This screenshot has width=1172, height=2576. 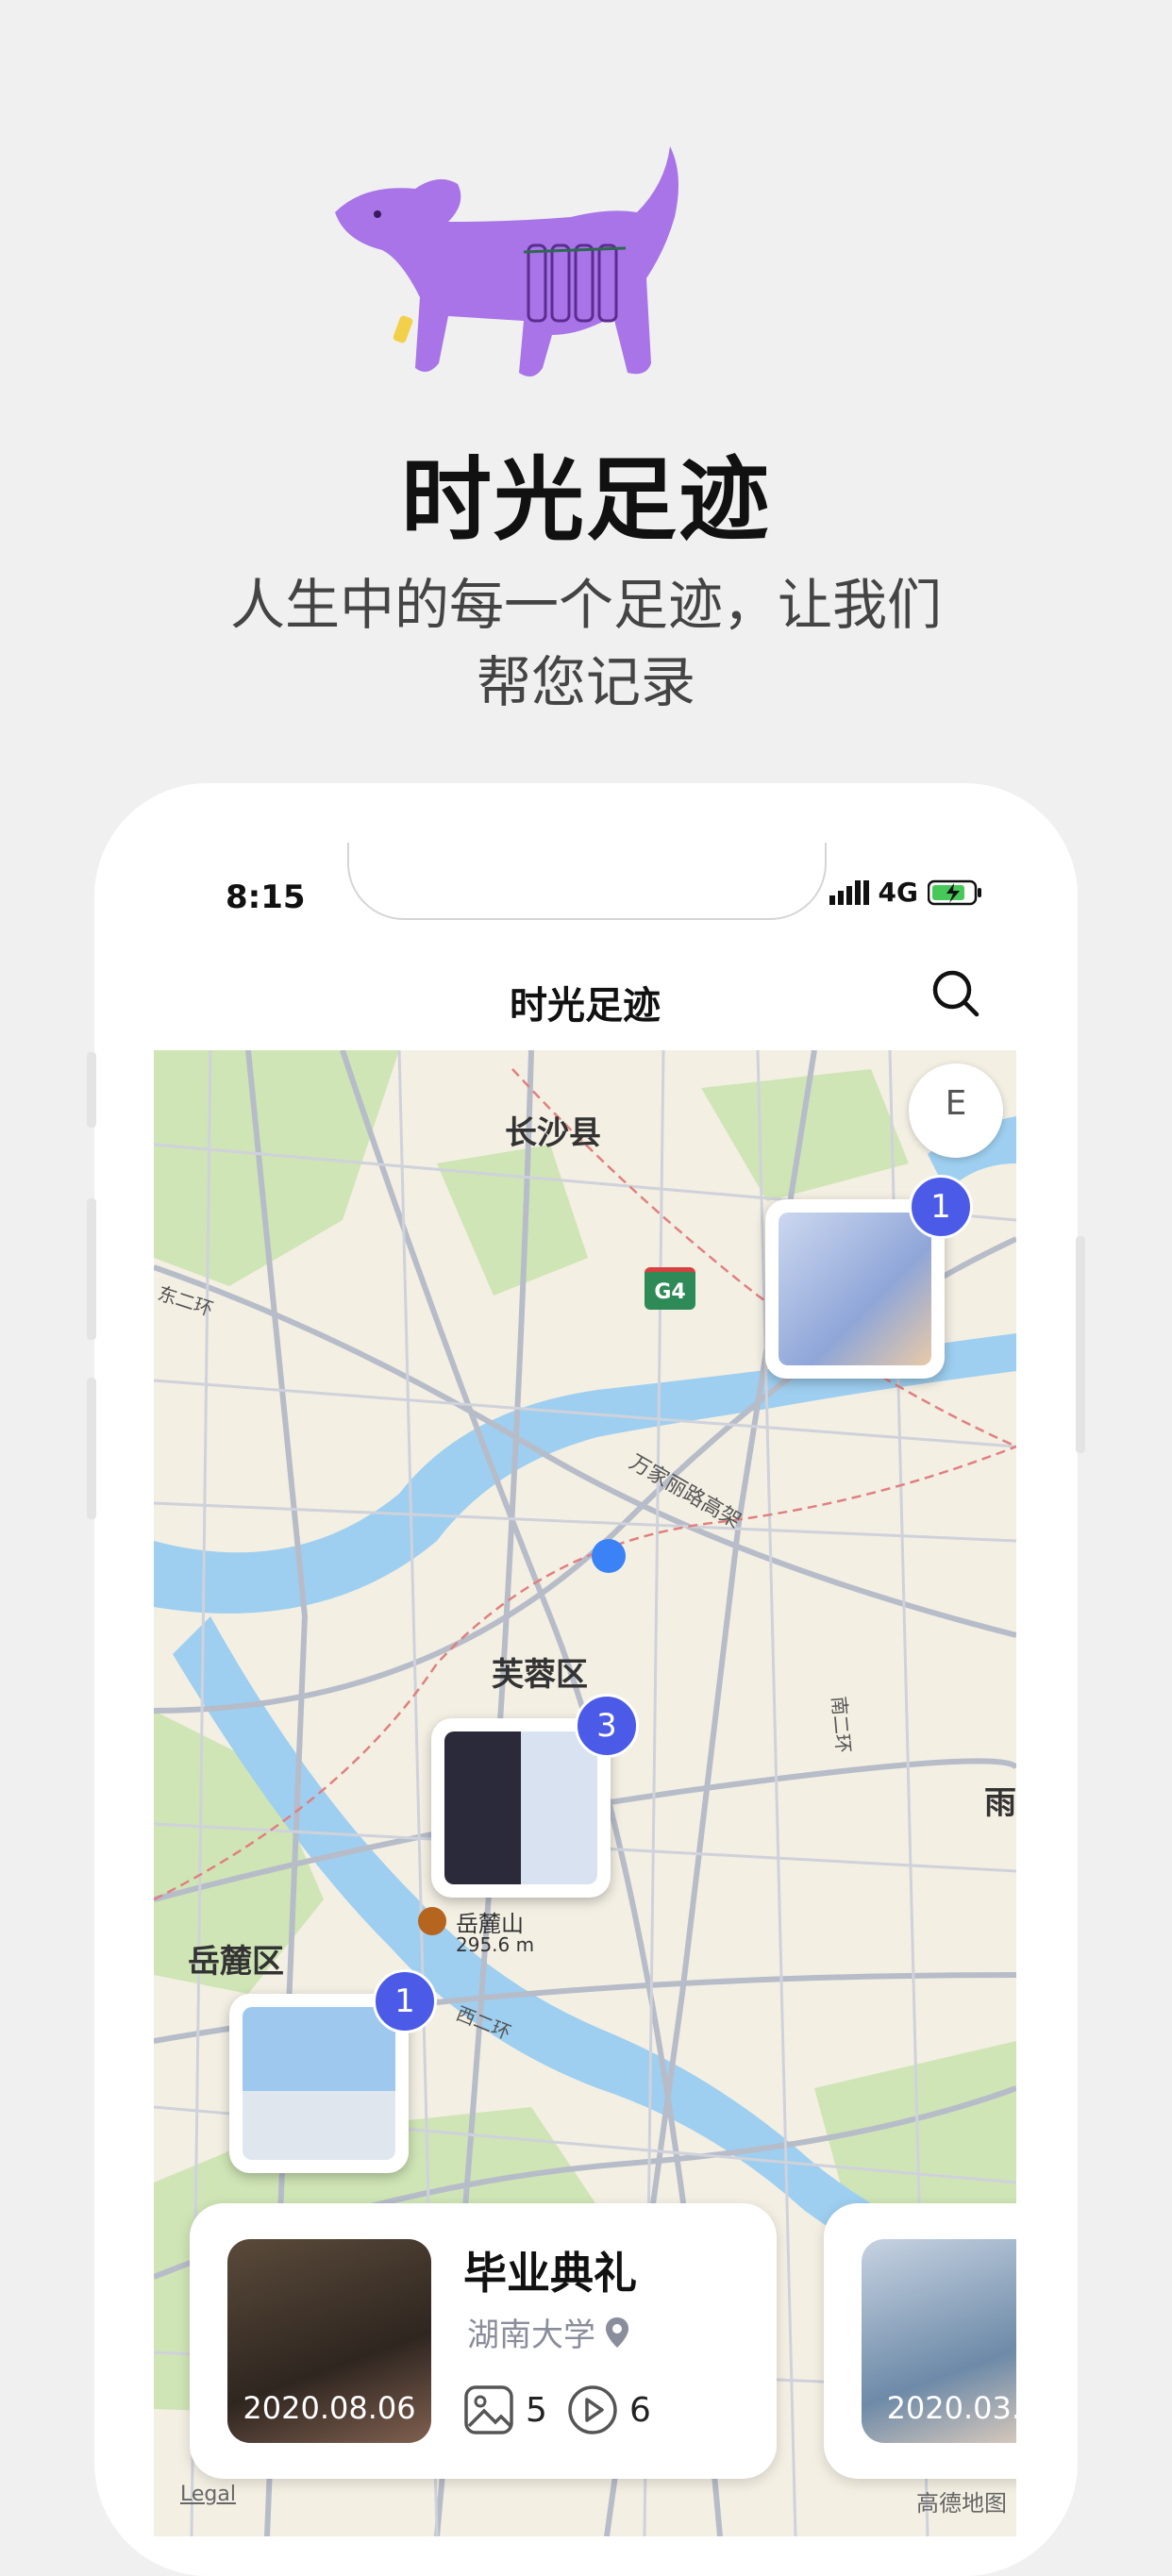 What do you see at coordinates (329, 2408) in the screenshot?
I see `memory-date: 2020.08.06` at bounding box center [329, 2408].